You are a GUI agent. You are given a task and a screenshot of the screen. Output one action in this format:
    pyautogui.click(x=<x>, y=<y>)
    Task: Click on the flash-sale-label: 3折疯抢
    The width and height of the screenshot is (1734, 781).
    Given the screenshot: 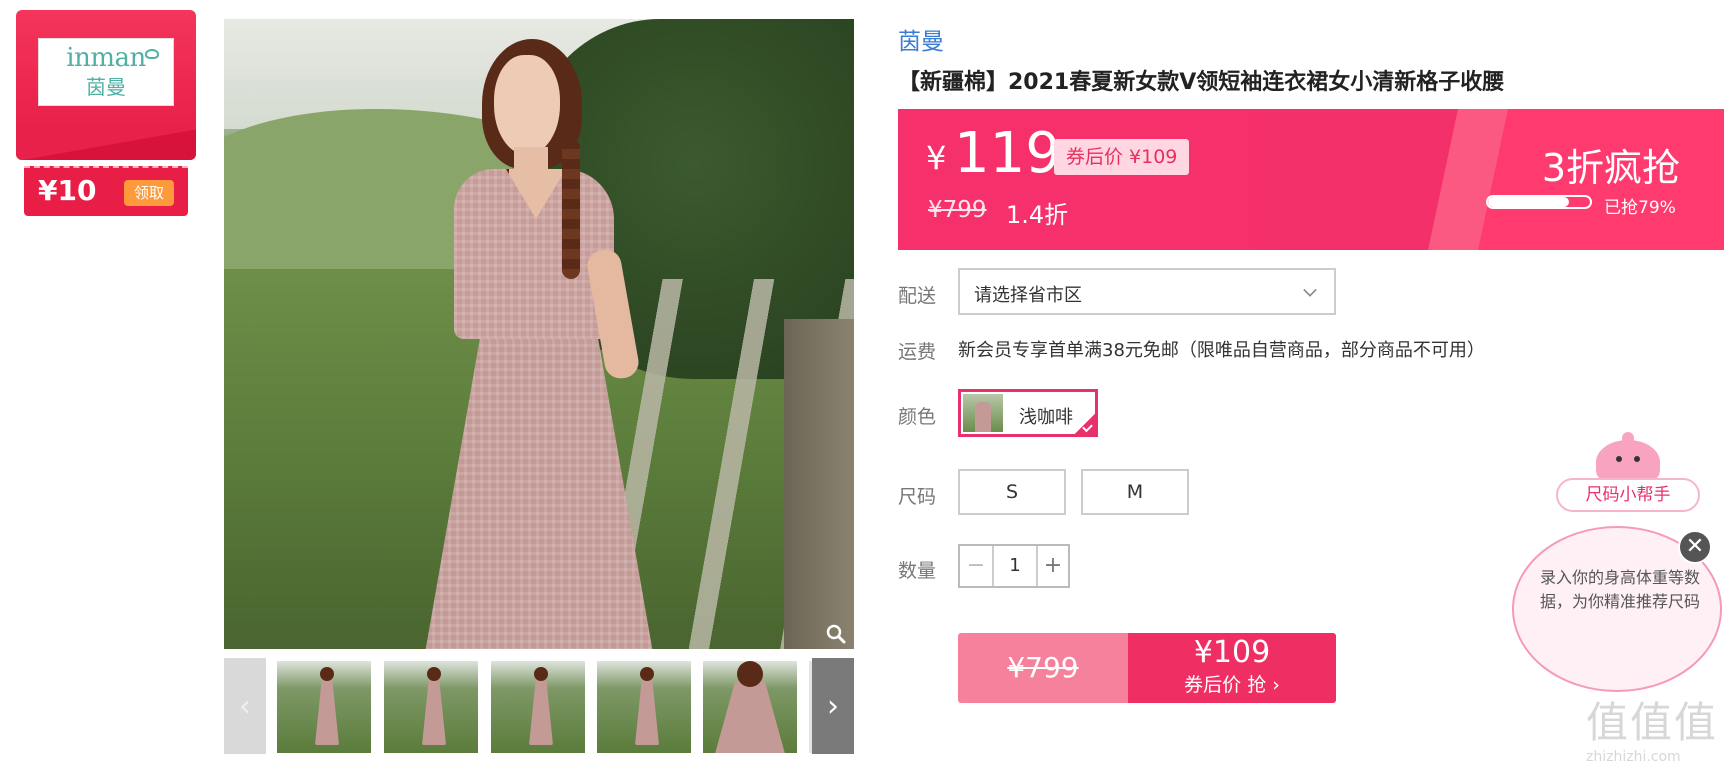 What is the action you would take?
    pyautogui.click(x=1610, y=168)
    